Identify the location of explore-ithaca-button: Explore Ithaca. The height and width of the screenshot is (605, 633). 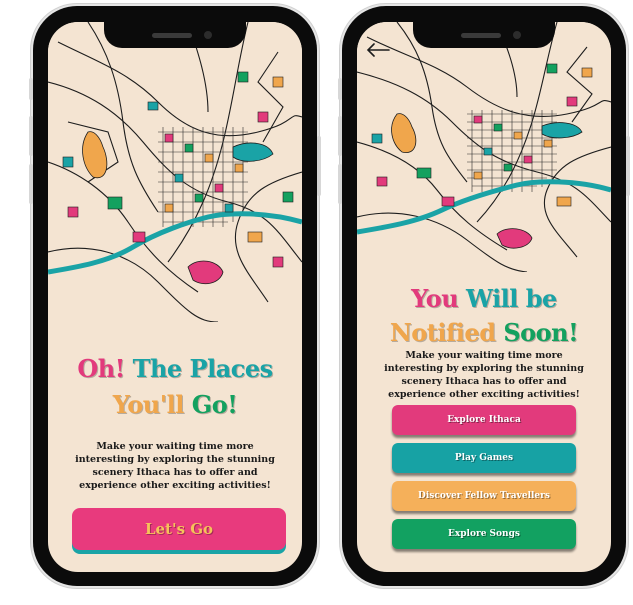
(484, 420).